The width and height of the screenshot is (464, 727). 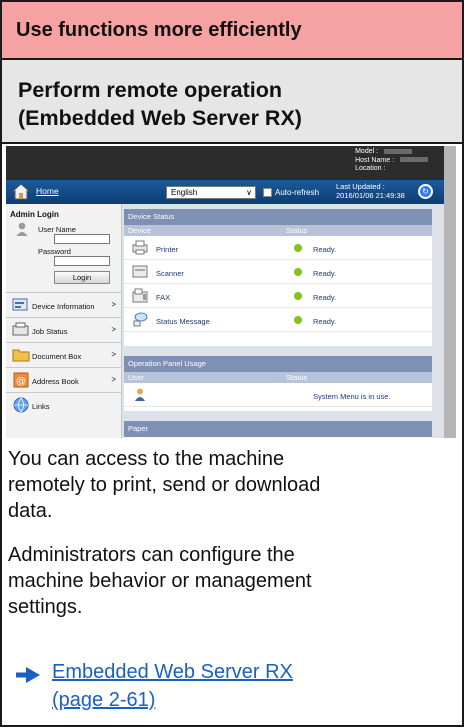 I want to click on links-icon, so click(x=21, y=405).